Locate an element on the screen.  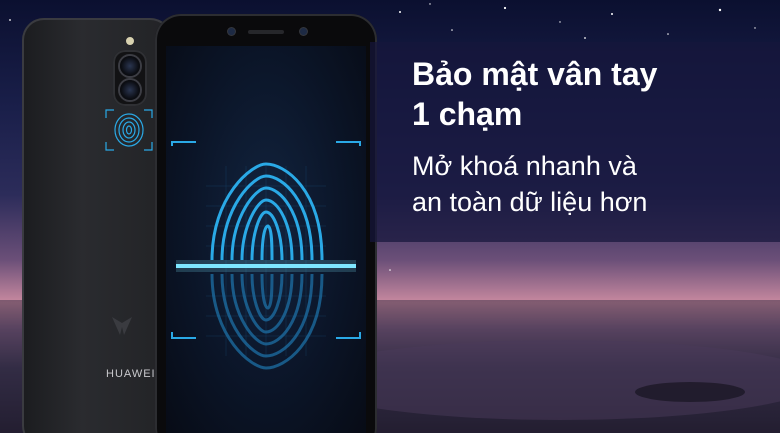
brand-logo is located at coordinates (122, 326).